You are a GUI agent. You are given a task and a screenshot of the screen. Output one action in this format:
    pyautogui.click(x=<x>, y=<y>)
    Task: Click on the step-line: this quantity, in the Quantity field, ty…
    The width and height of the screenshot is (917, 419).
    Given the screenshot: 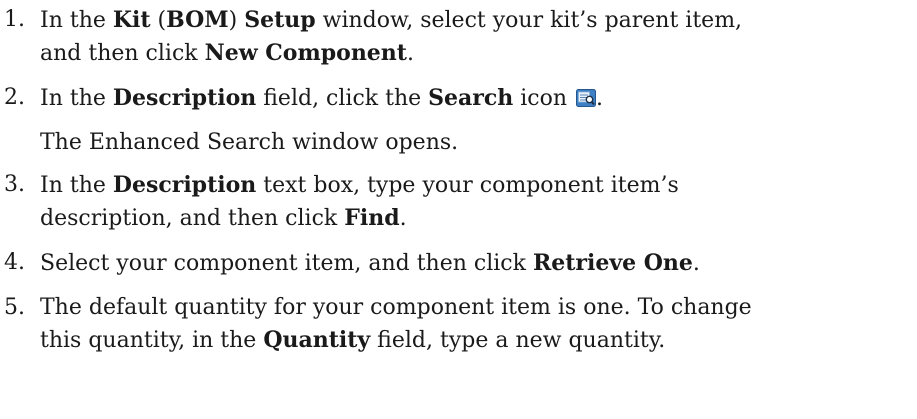 What is the action you would take?
    pyautogui.click(x=474, y=340)
    